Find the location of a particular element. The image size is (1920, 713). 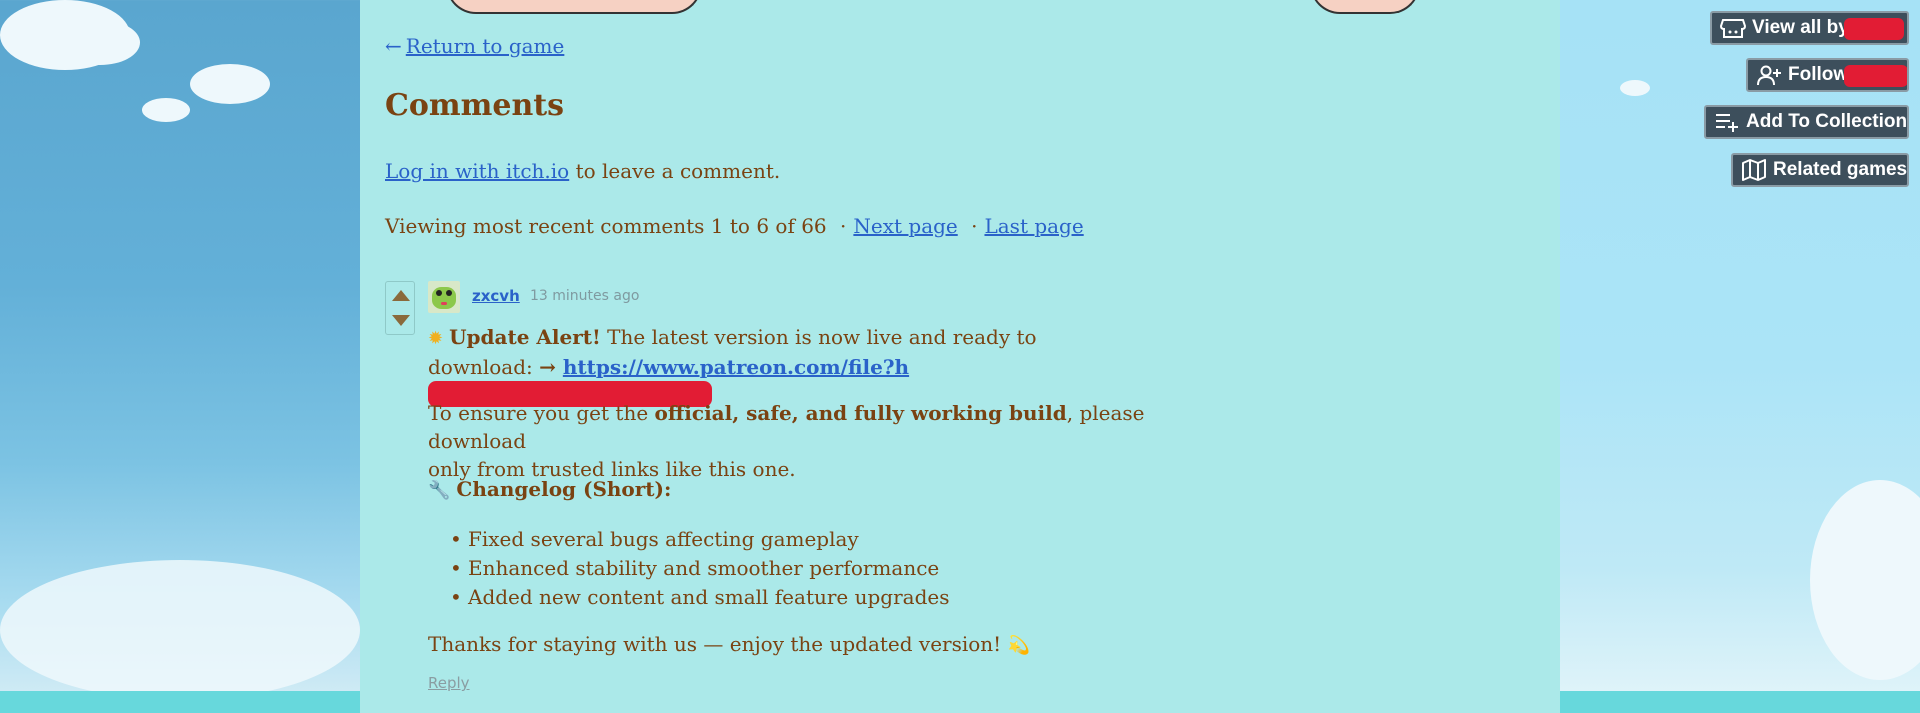

list-item: Fixed several bugs affecting gameplay is located at coordinates (699, 539).